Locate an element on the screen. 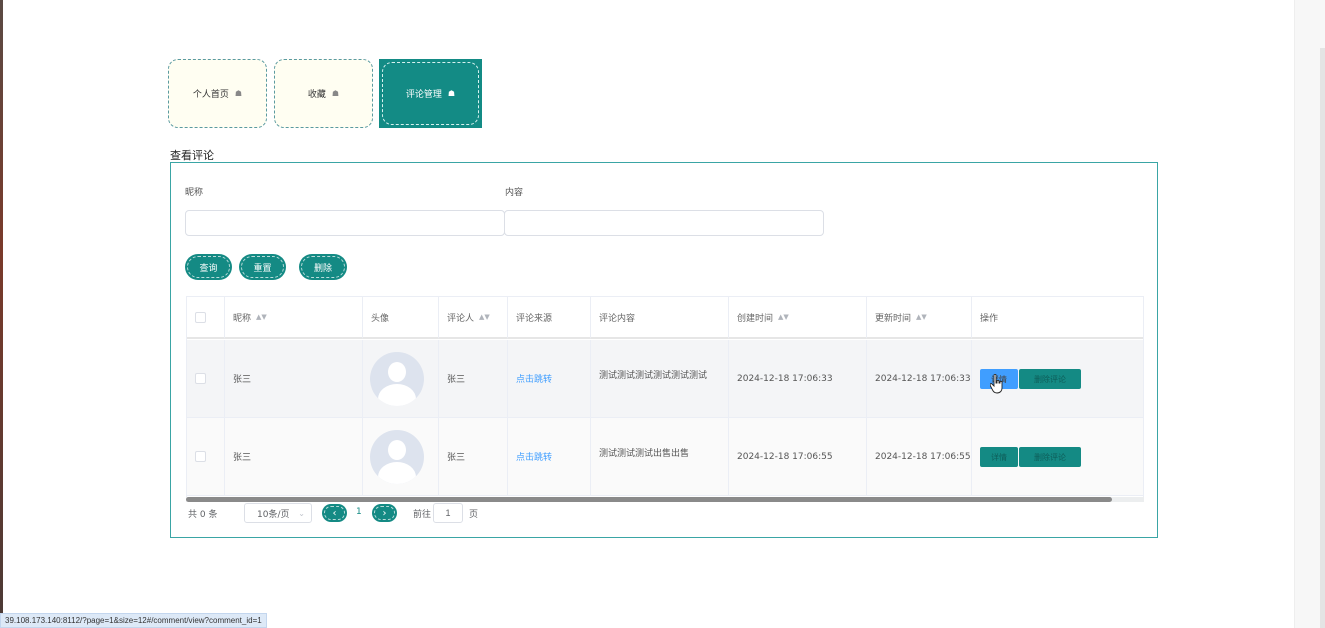 This screenshot has width=1325, height=628. tab-comment-management: 评论管理 ☗ is located at coordinates (430, 93).